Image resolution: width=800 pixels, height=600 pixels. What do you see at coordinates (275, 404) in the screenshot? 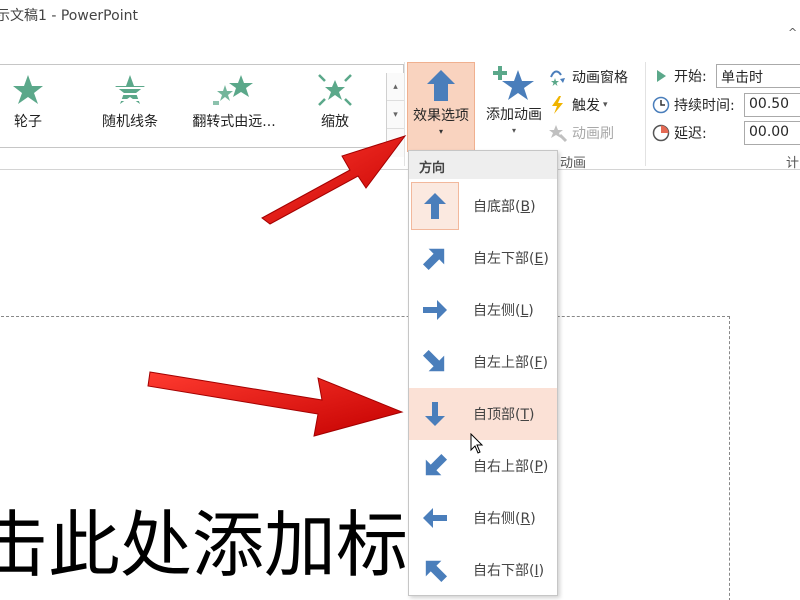
I see `annotation-arrow-to-from-top` at bounding box center [275, 404].